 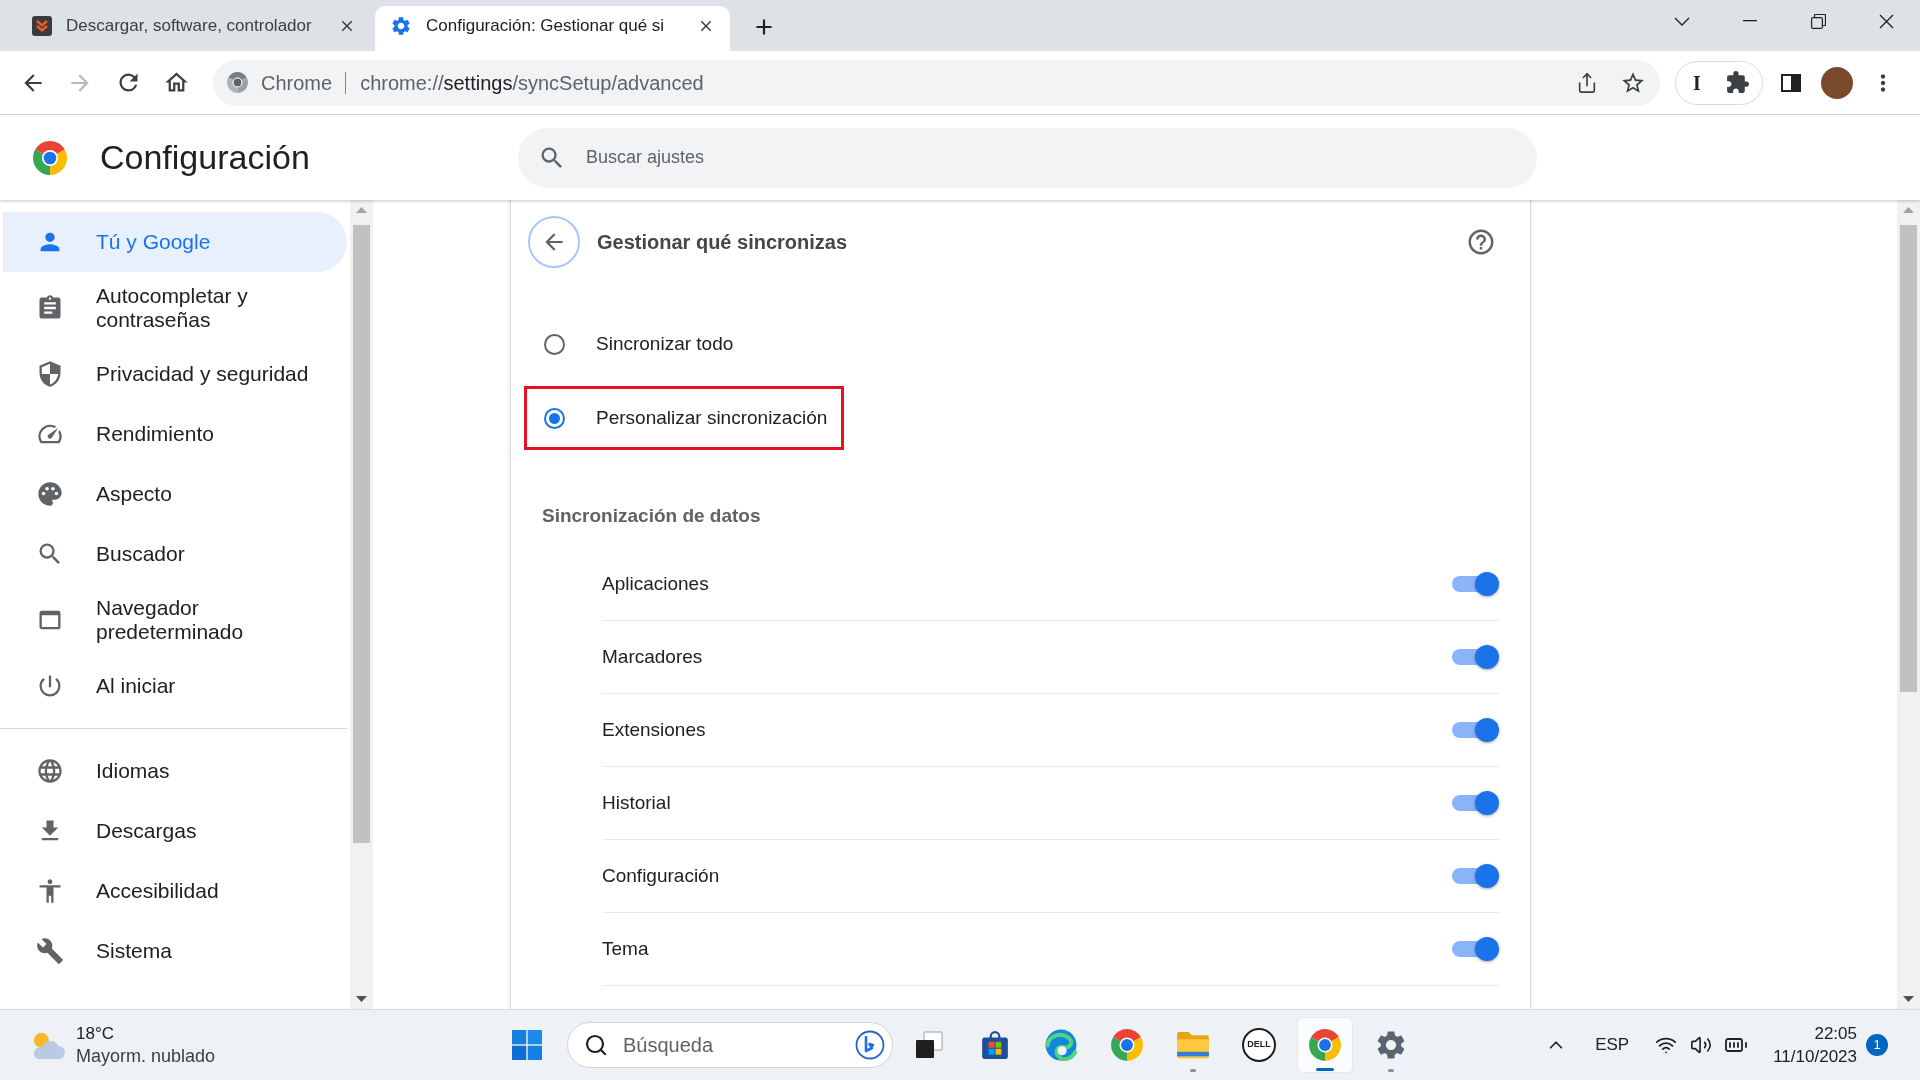 What do you see at coordinates (193, 28) in the screenshot?
I see `browser-tab: Descargar, software, controlador` at bounding box center [193, 28].